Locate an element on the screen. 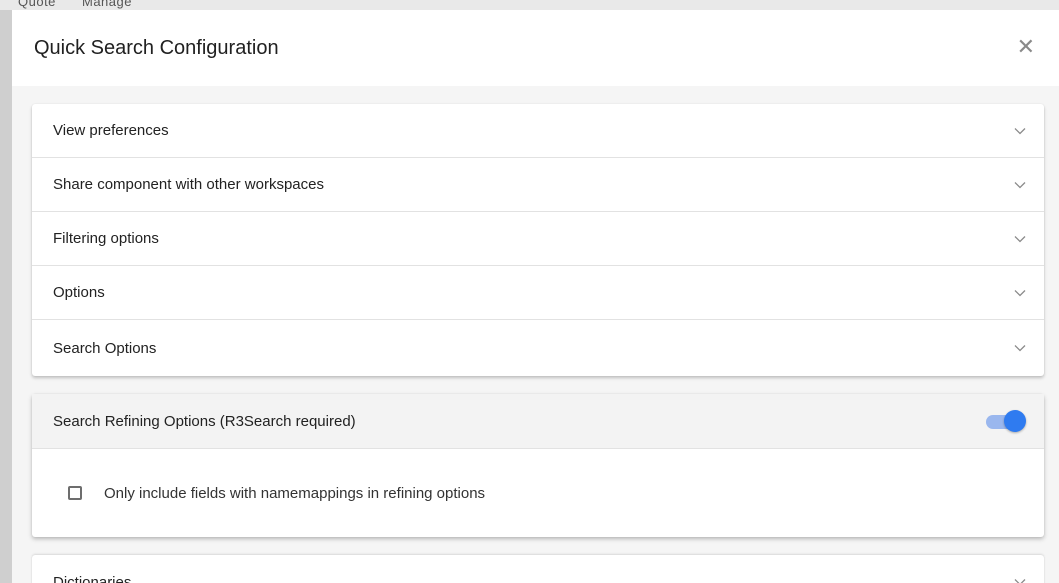 The height and width of the screenshot is (583, 1059). section-options: Options is located at coordinates (538, 293).